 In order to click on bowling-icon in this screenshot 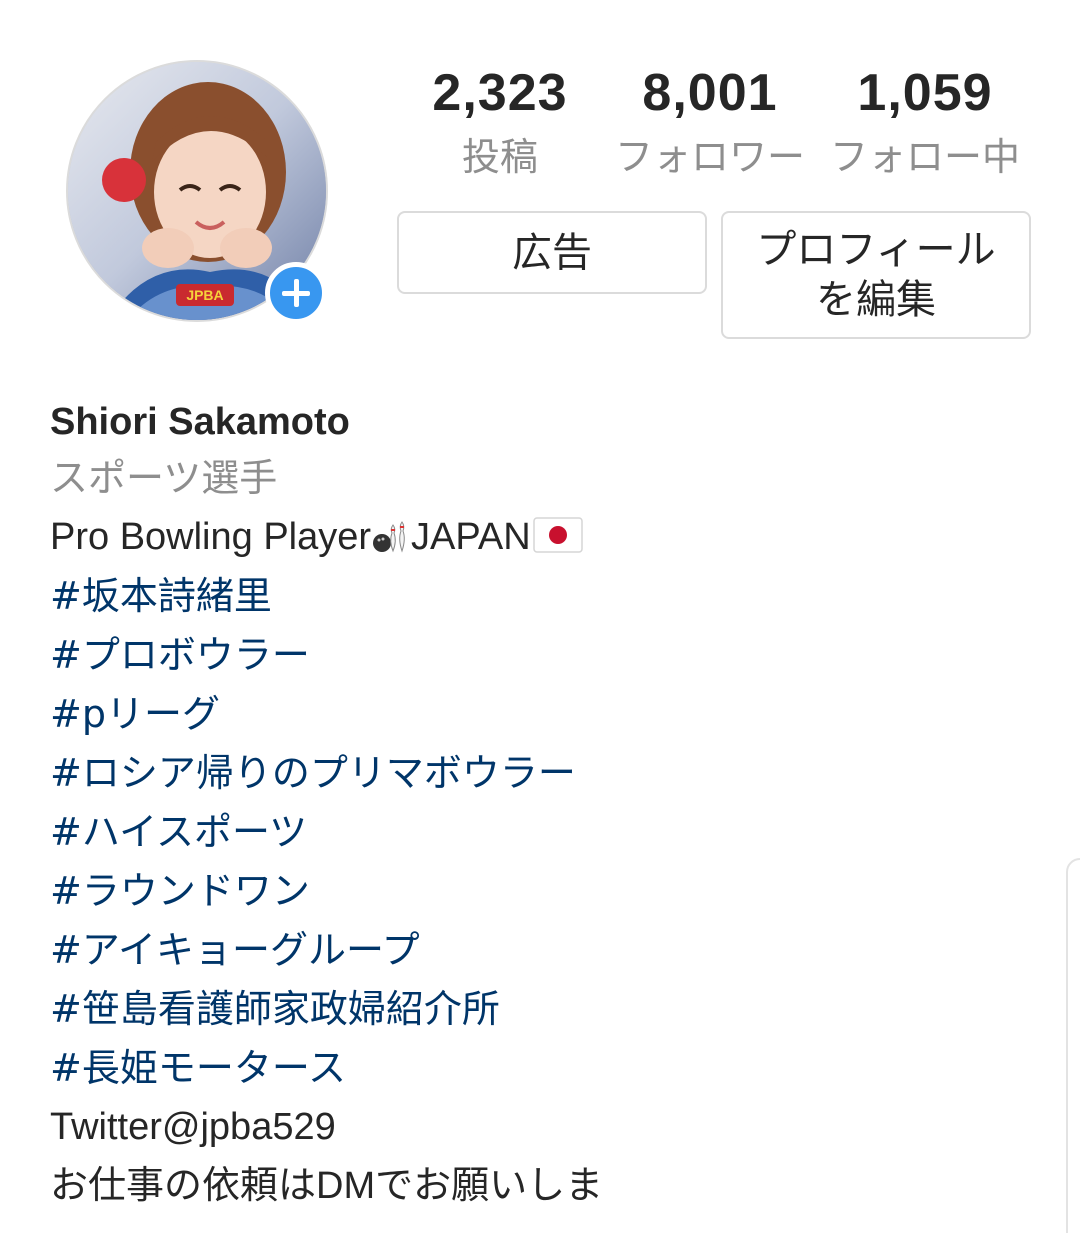, I will do `click(389, 537)`.